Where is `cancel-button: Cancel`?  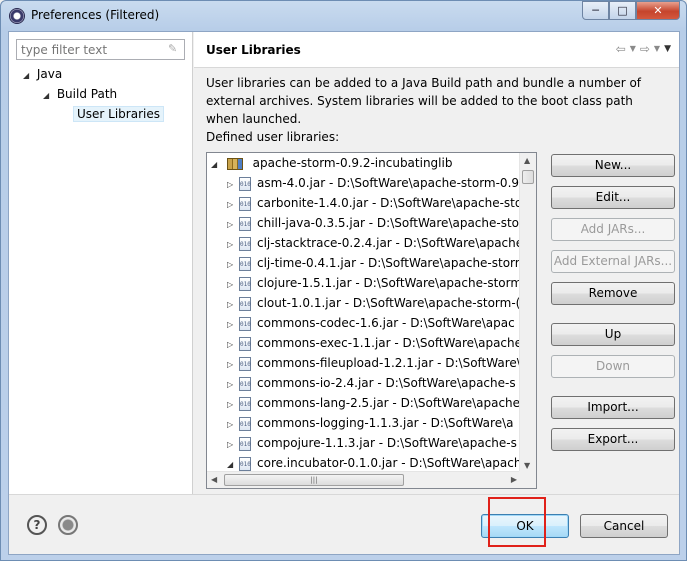
cancel-button: Cancel is located at coordinates (624, 526).